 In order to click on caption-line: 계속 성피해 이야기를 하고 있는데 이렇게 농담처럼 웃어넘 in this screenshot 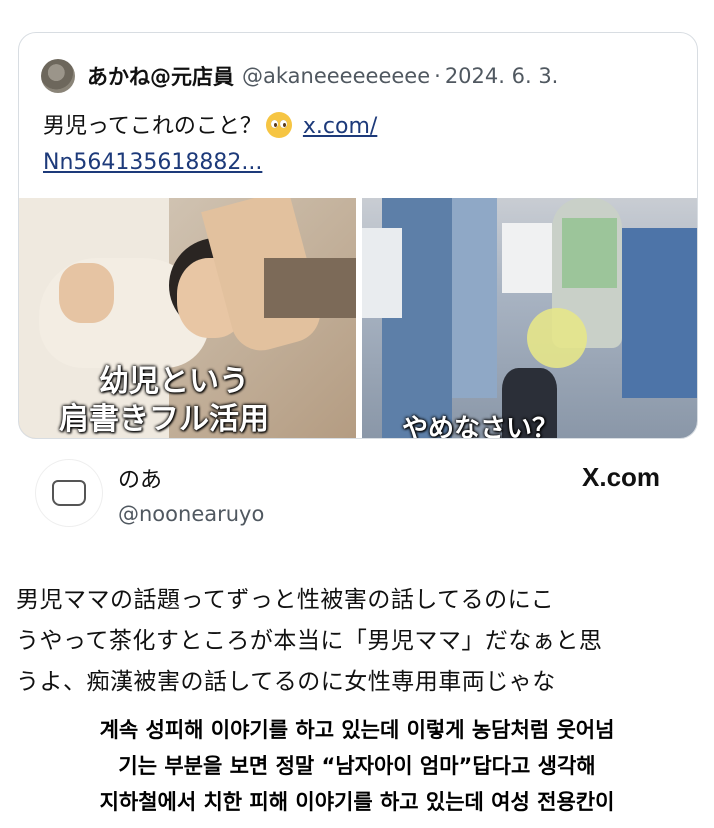, I will do `click(357, 730)`.